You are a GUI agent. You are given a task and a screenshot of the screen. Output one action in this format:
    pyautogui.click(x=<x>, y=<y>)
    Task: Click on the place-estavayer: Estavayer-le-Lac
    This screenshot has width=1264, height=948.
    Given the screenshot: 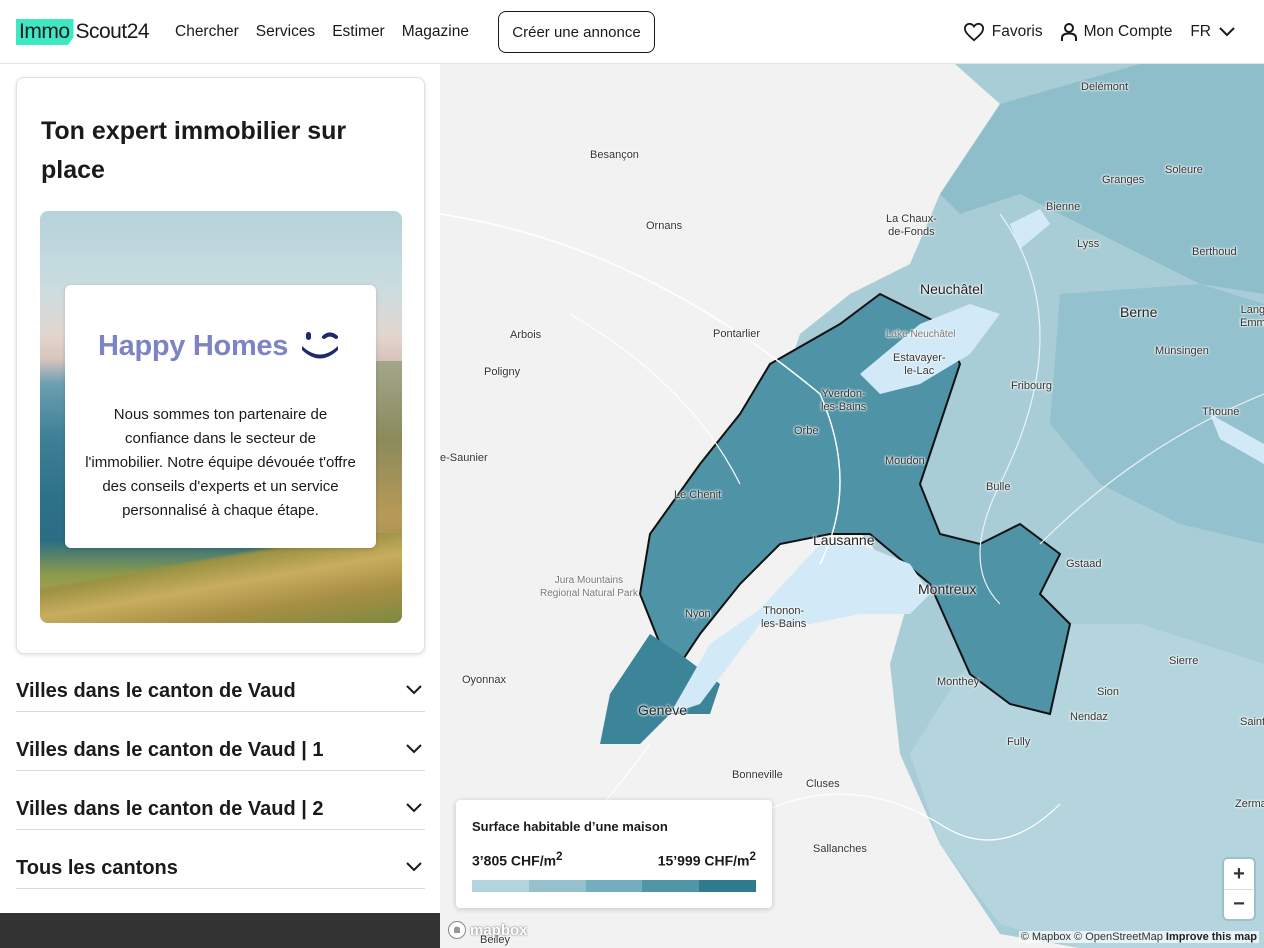 What is the action you would take?
    pyautogui.click(x=919, y=365)
    